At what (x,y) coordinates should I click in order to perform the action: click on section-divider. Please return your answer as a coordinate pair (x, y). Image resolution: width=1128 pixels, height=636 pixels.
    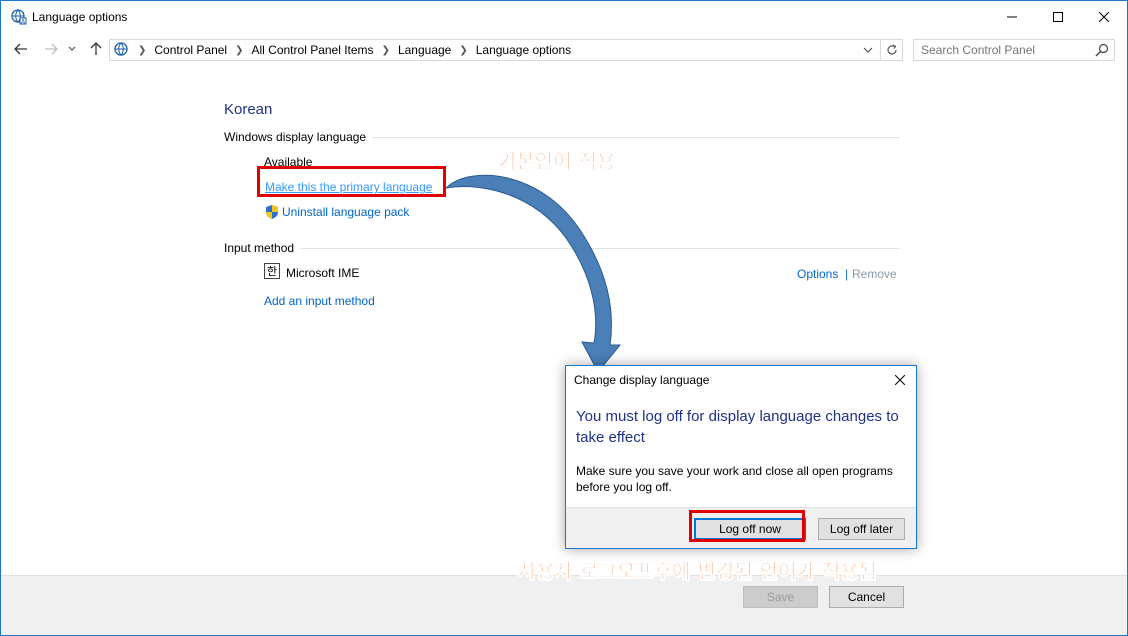
    Looking at the image, I should click on (636, 137).